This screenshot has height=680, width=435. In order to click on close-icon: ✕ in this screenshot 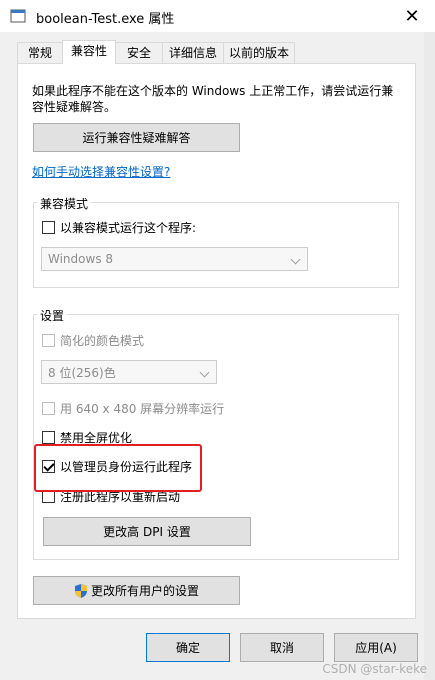, I will do `click(412, 16)`.